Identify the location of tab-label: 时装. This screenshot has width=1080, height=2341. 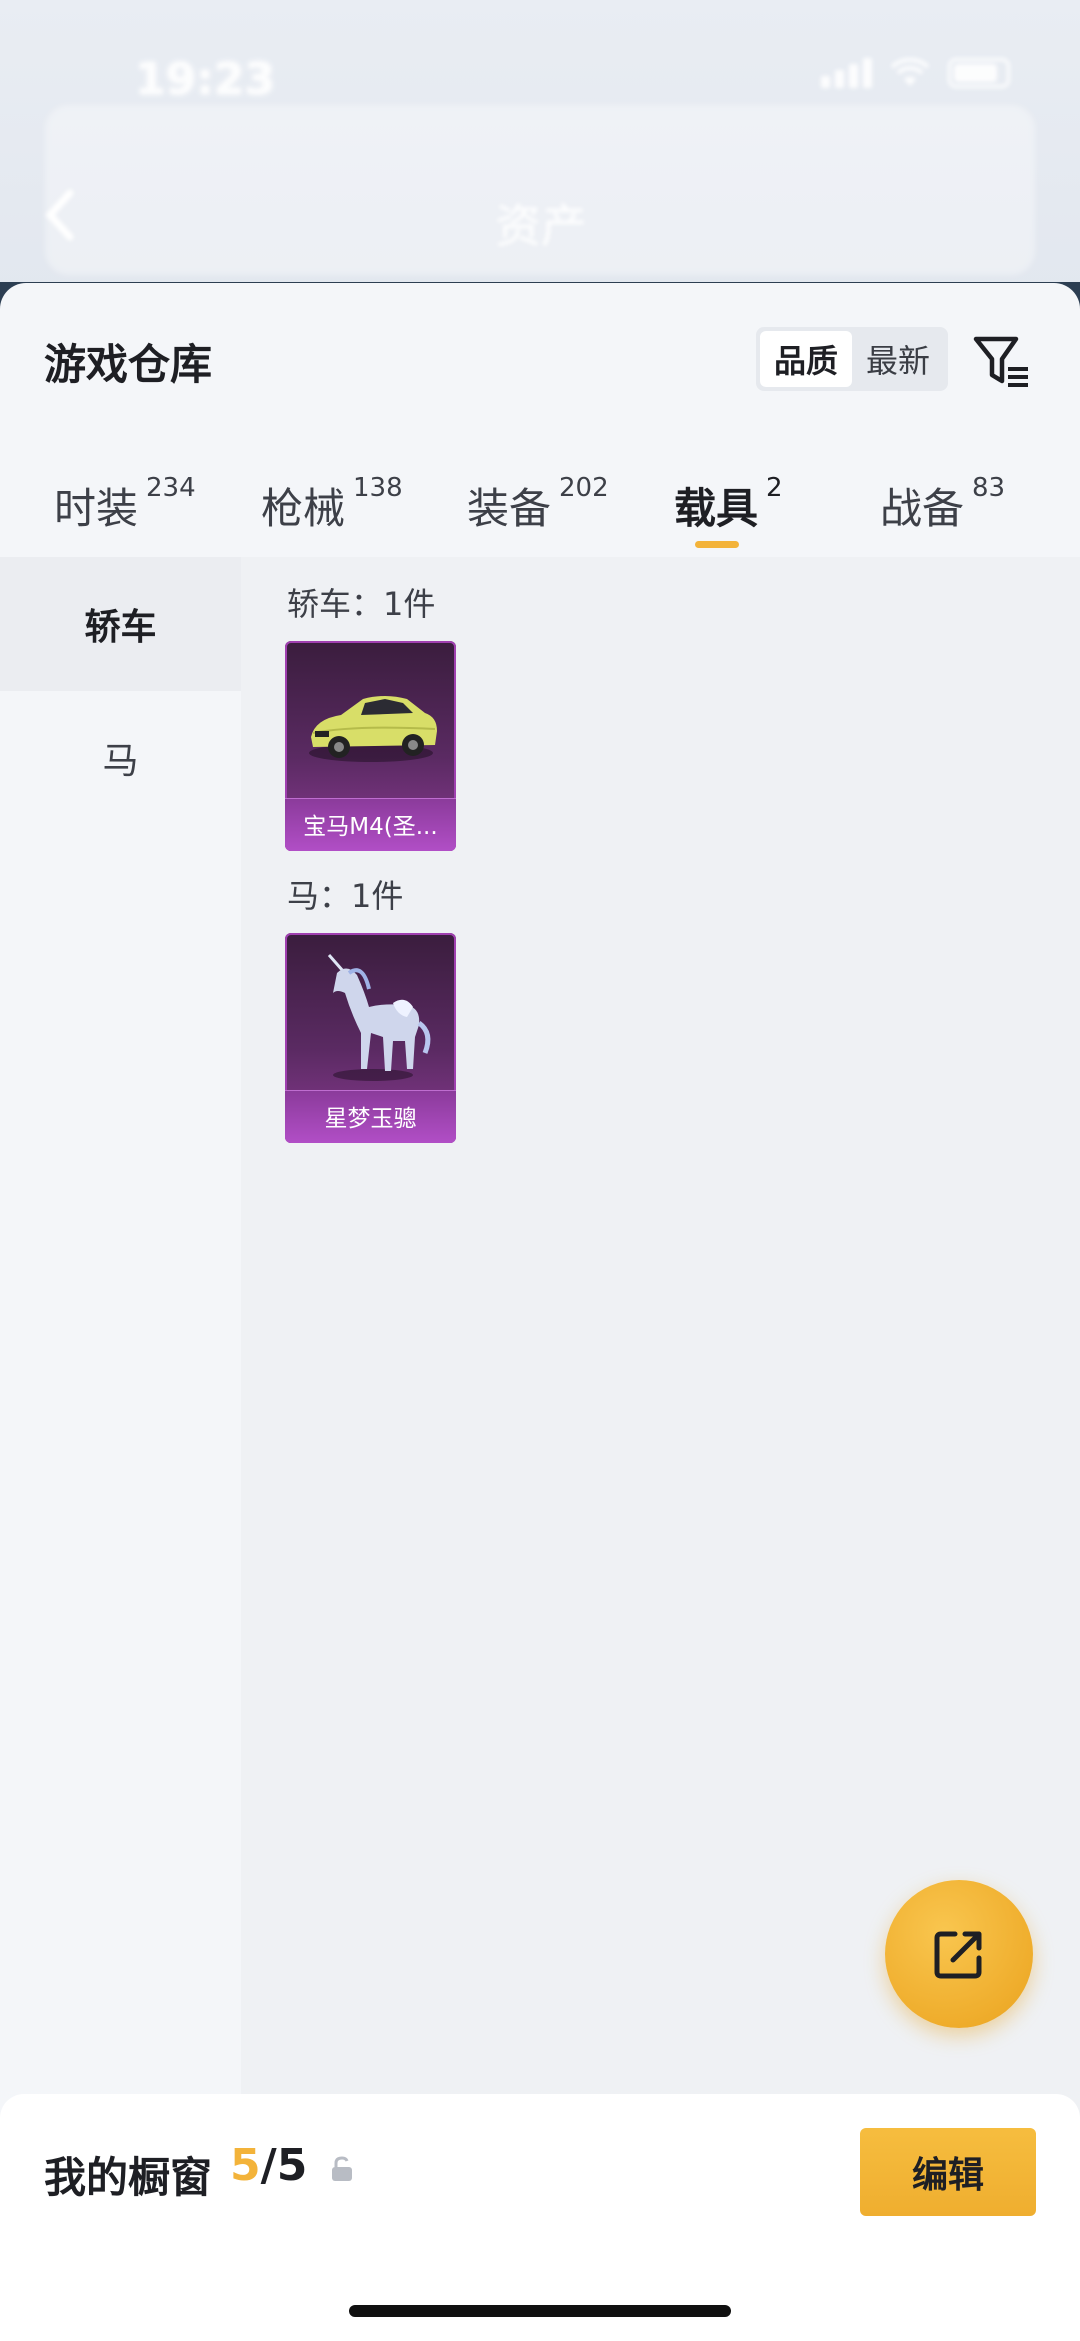
(96, 508).